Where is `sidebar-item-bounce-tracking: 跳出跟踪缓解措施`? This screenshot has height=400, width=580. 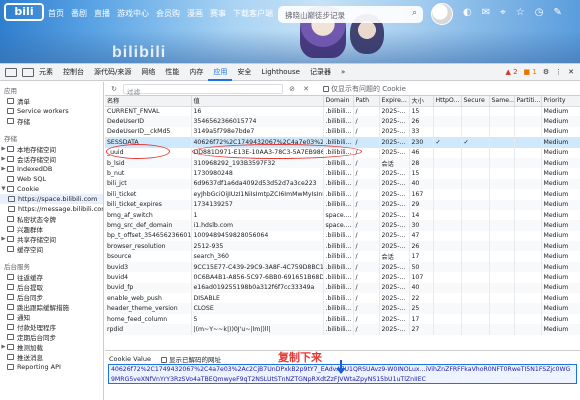 sidebar-item-bounce-tracking: 跳出跟踪缓解措施 is located at coordinates (51, 307).